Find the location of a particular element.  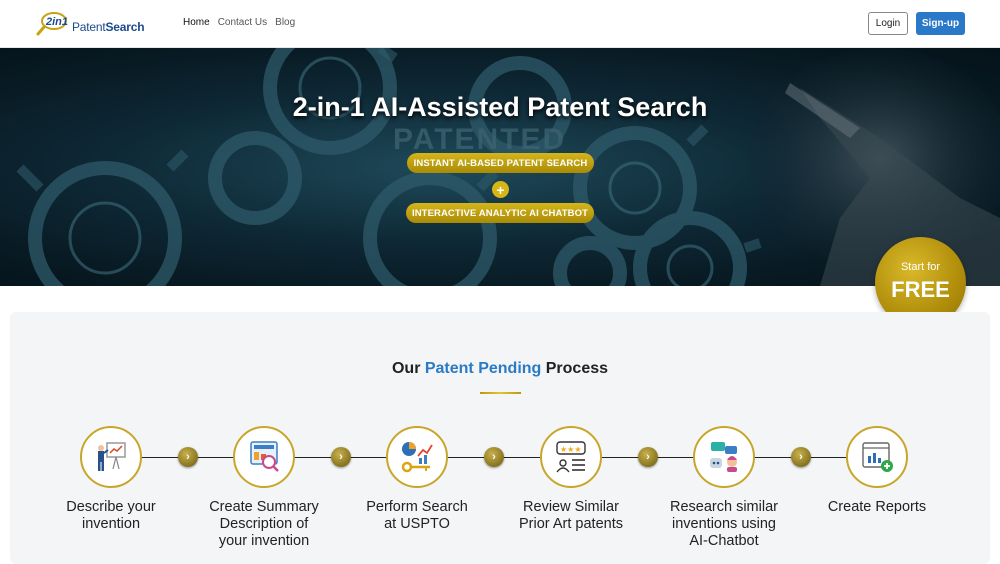

nav-link-blog: Blog is located at coordinates (285, 22).